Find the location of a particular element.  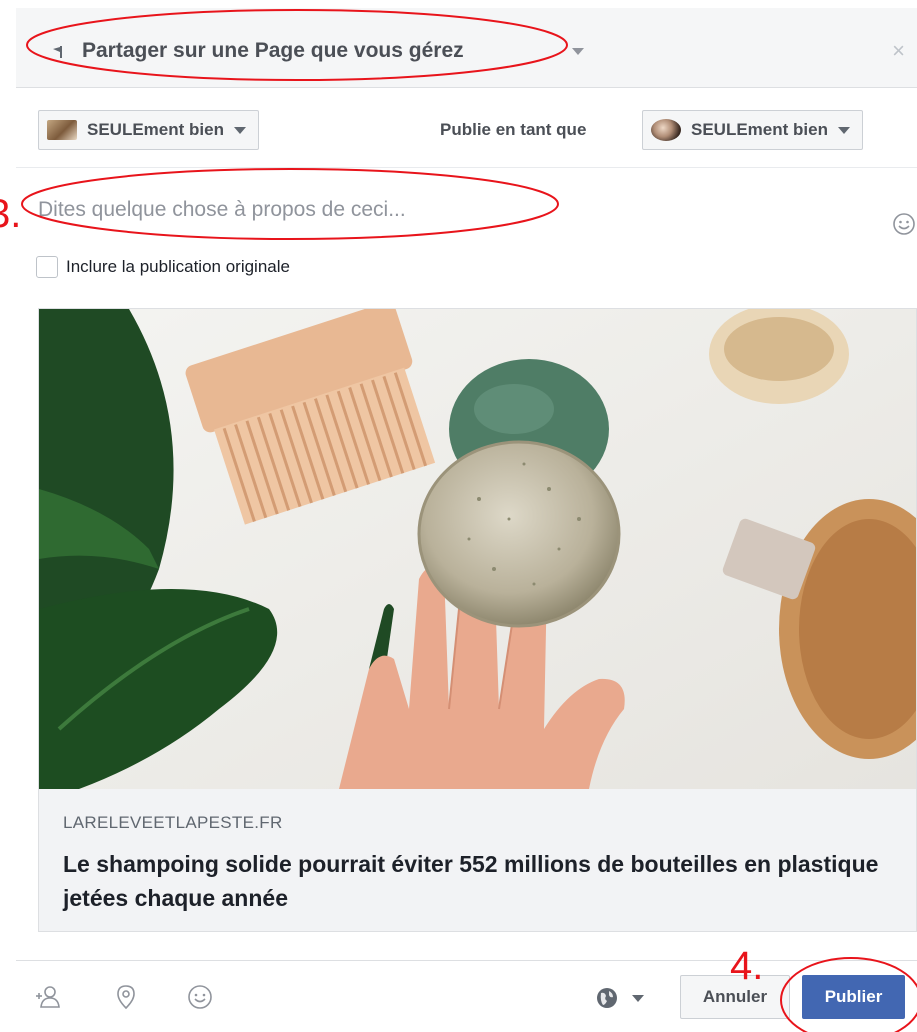

dialog-footer: Annuler Publier is located at coordinates (466, 996).